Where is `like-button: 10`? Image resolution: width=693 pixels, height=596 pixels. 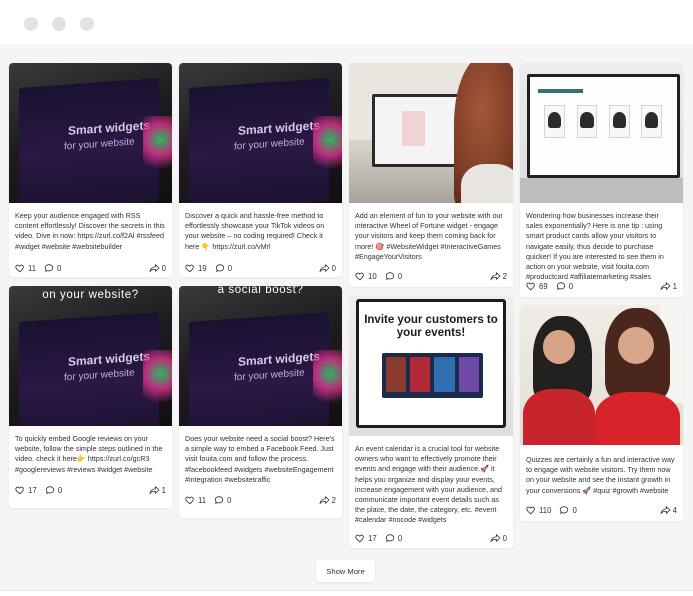
like-button: 10 is located at coordinates (366, 276).